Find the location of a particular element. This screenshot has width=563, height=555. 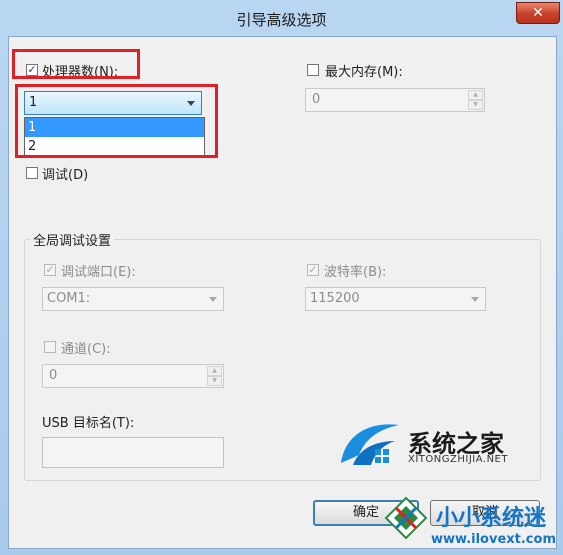

highlight-box-processors is located at coordinates (76, 64).